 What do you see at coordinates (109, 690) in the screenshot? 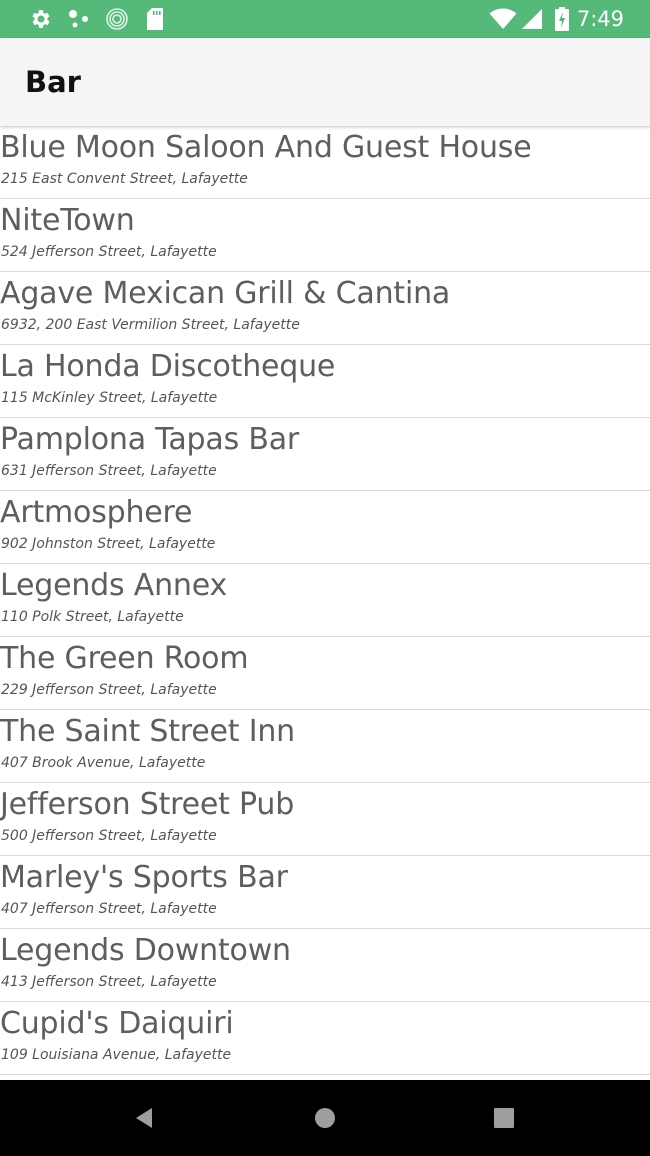
I see `venue-address: 229 Jefferson Street, Lafayette` at bounding box center [109, 690].